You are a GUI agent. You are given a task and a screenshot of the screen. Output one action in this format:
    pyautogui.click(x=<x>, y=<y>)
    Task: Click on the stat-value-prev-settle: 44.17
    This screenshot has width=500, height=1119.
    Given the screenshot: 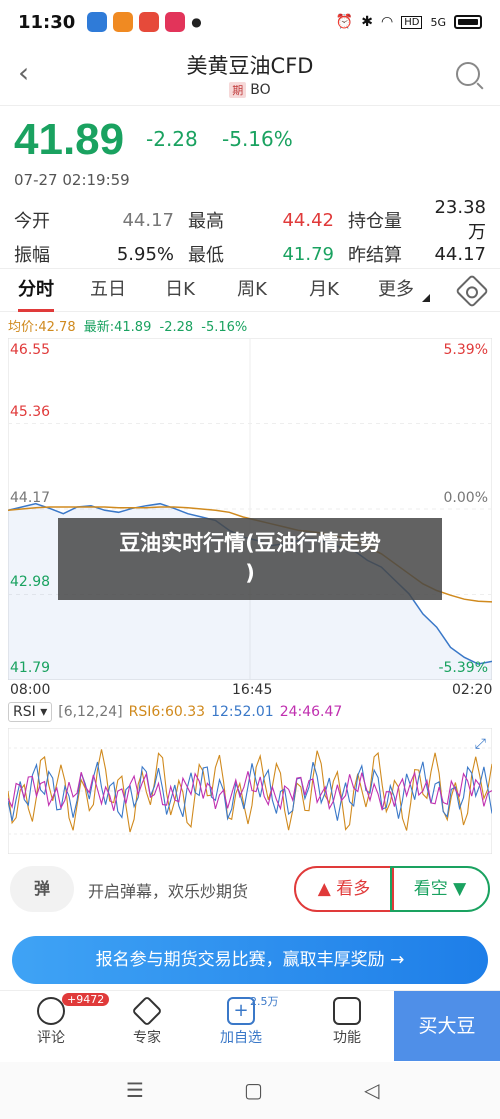 What is the action you would take?
    pyautogui.click(x=460, y=254)
    